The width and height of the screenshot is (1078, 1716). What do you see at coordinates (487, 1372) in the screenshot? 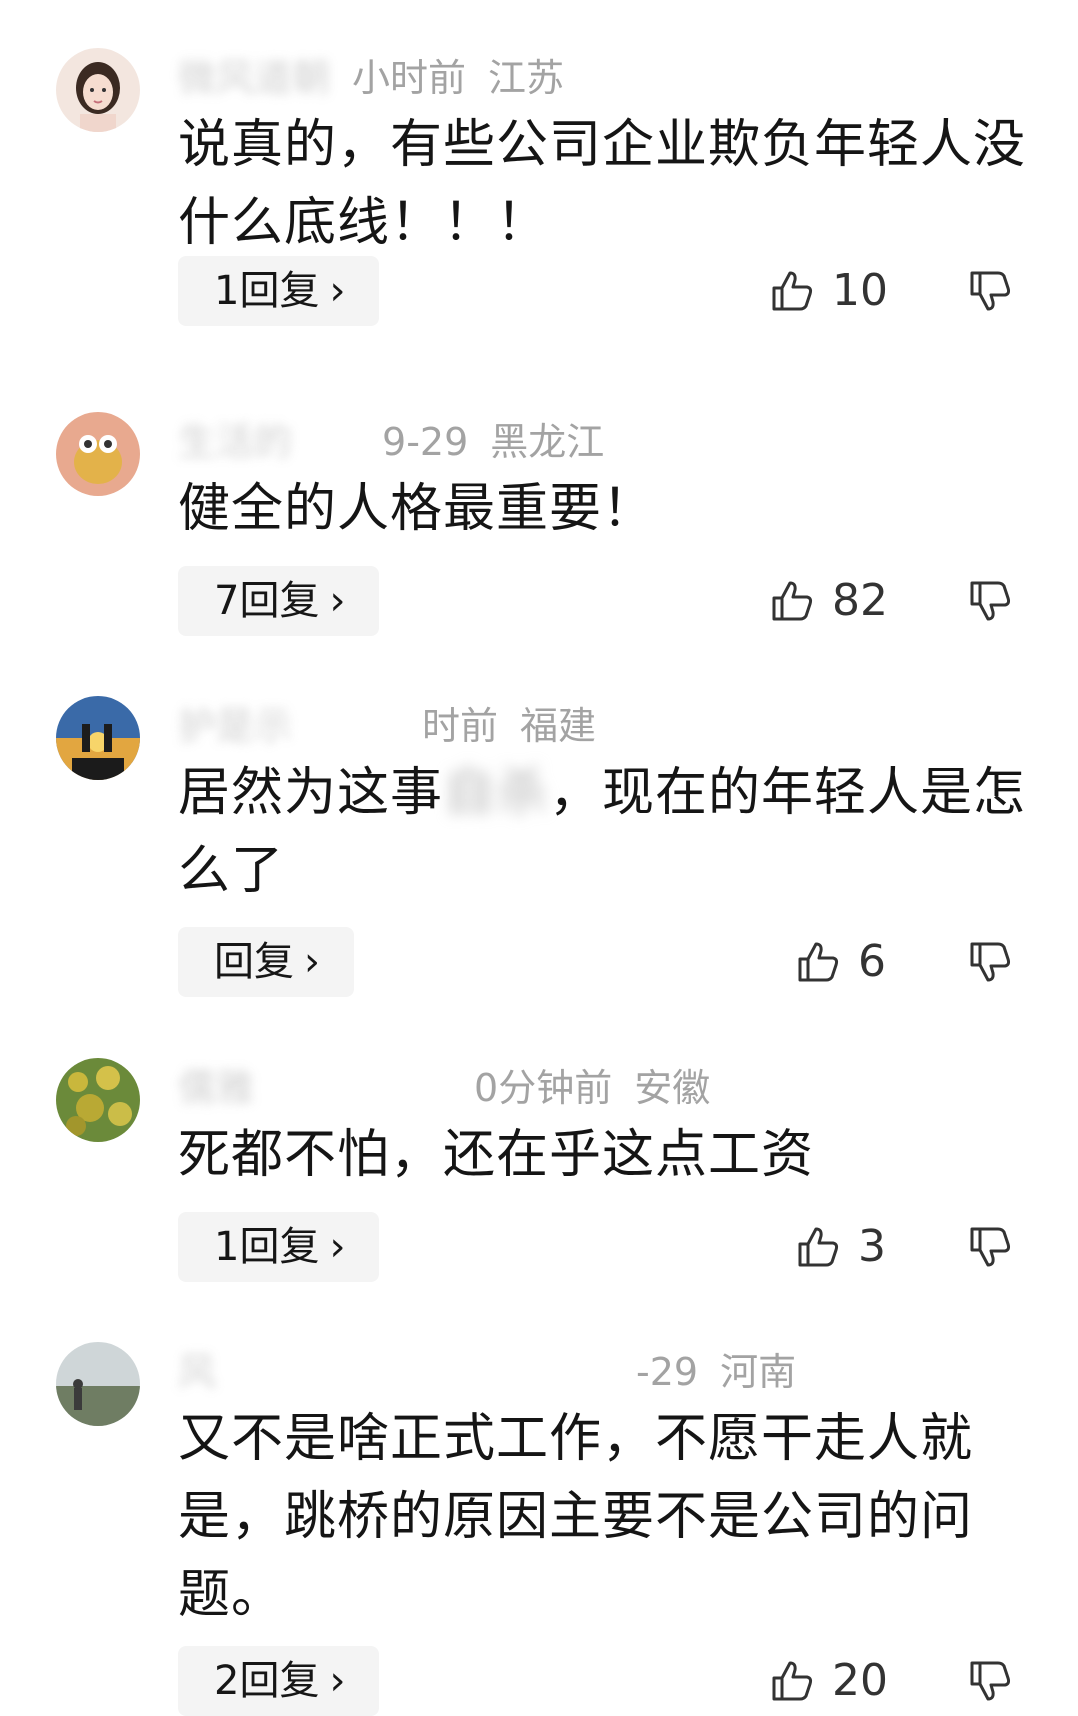
I see `comment-meta: 风 -29 河南` at bounding box center [487, 1372].